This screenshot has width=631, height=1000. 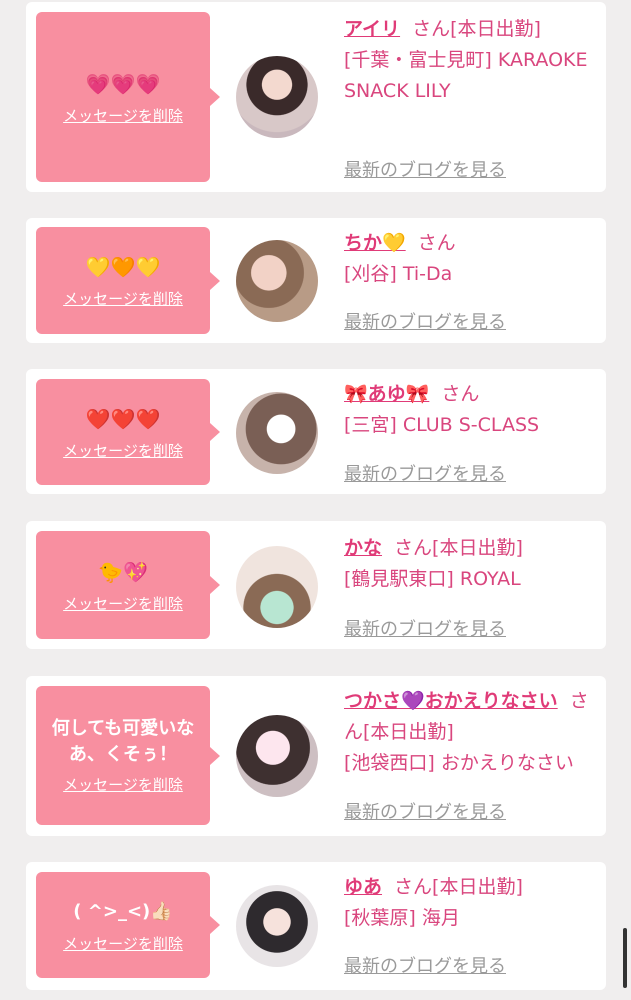 What do you see at coordinates (625, 958) in the screenshot?
I see `scrollbar` at bounding box center [625, 958].